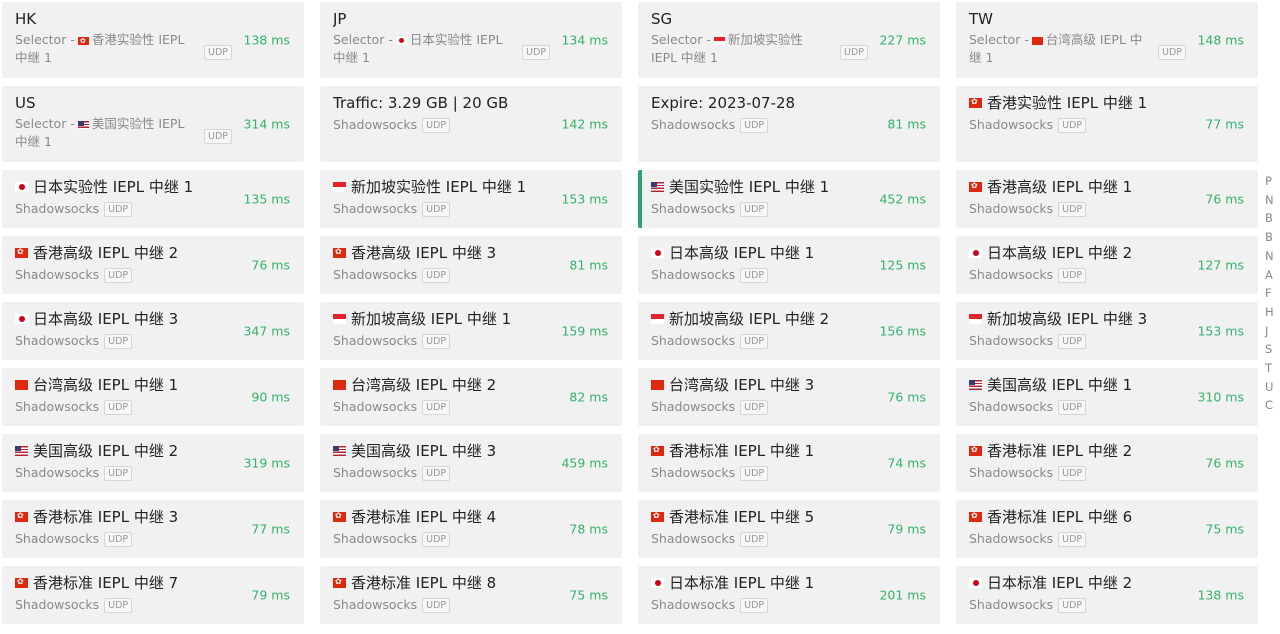 The height and width of the screenshot is (634, 1280). What do you see at coordinates (471, 397) in the screenshot?
I see `proxy-card: 台湾高级 IEPL 中继 2 Shadowsocks UDP 82 ms` at bounding box center [471, 397].